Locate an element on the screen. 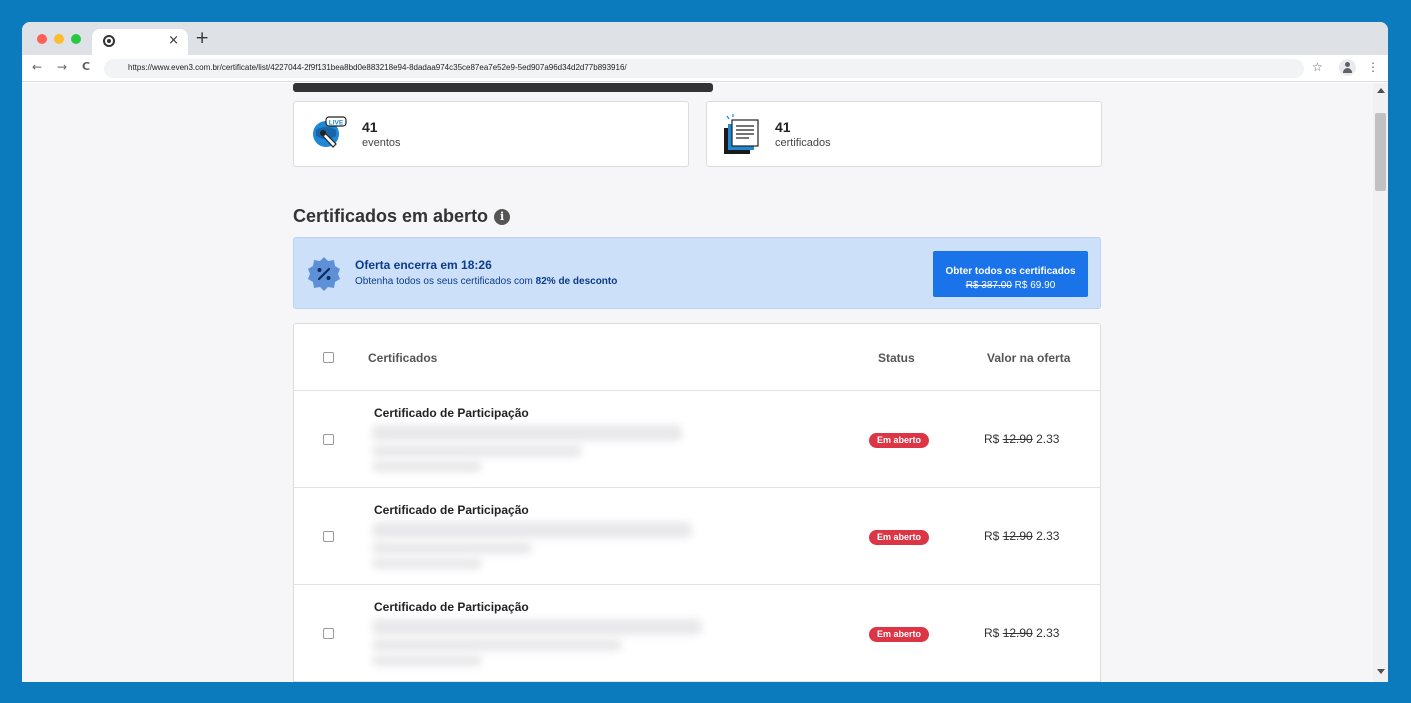  cta-label: Obter todos os certificados is located at coordinates (1010, 271).